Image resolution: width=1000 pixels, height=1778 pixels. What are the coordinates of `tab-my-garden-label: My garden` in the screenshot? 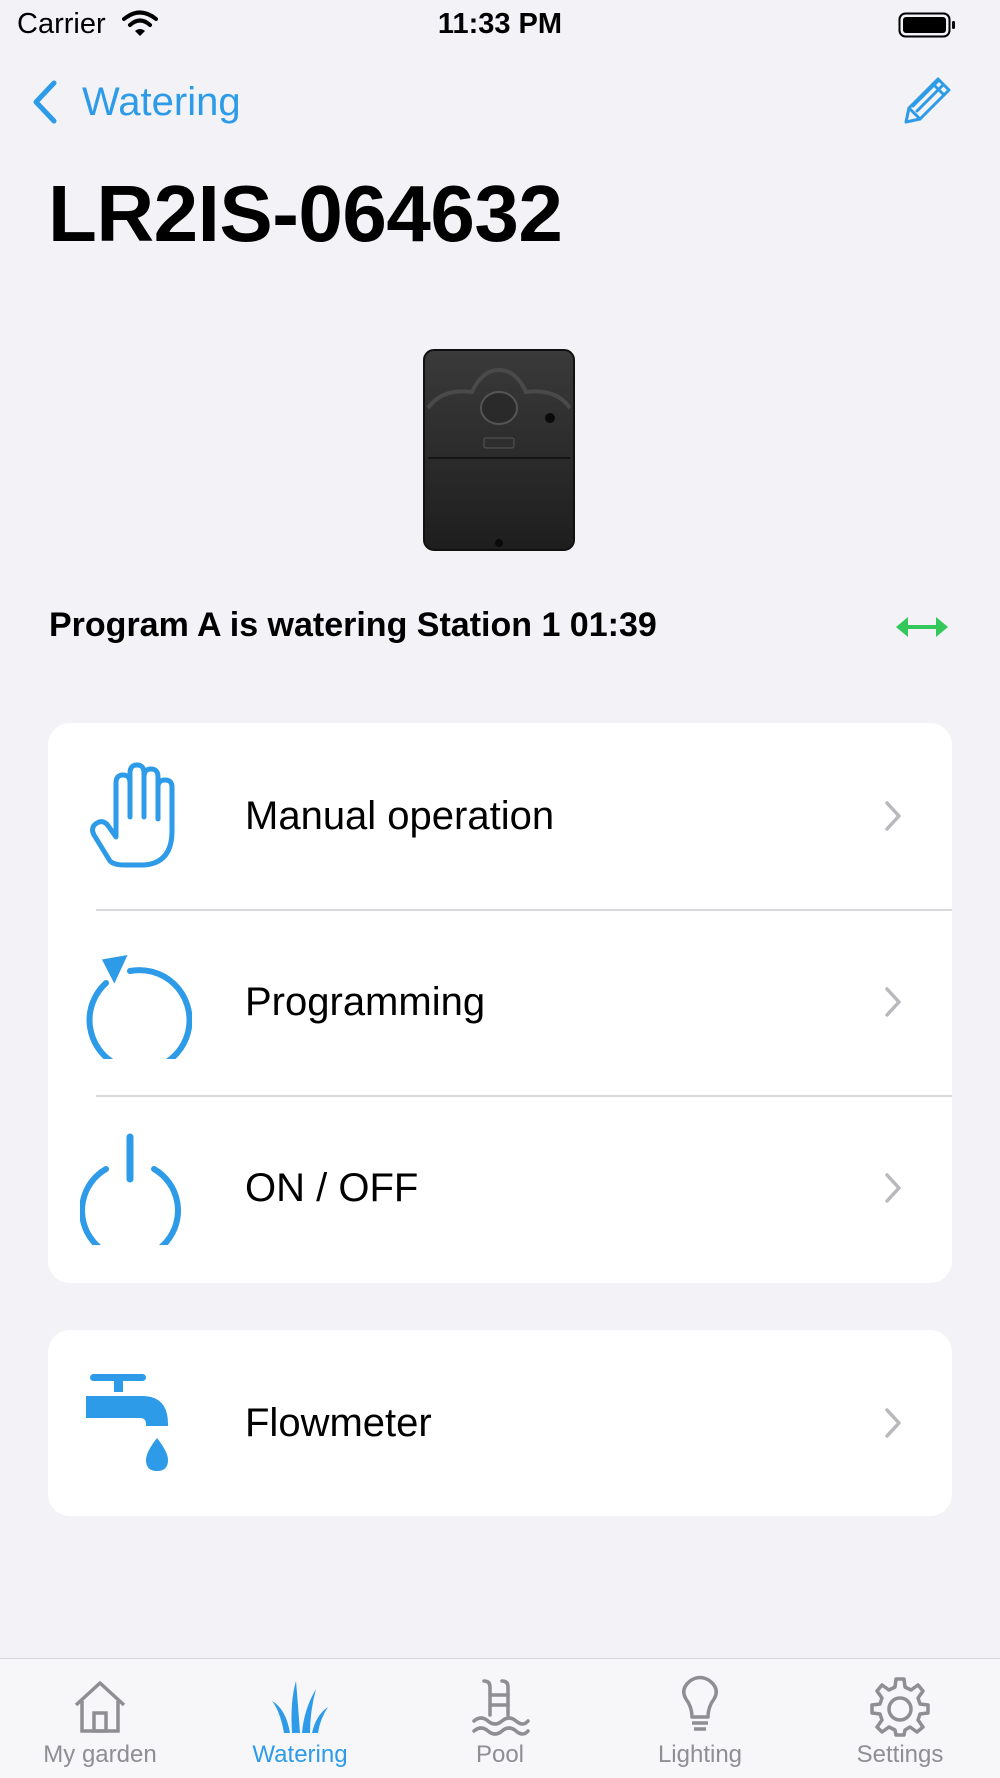 It's located at (100, 1754).